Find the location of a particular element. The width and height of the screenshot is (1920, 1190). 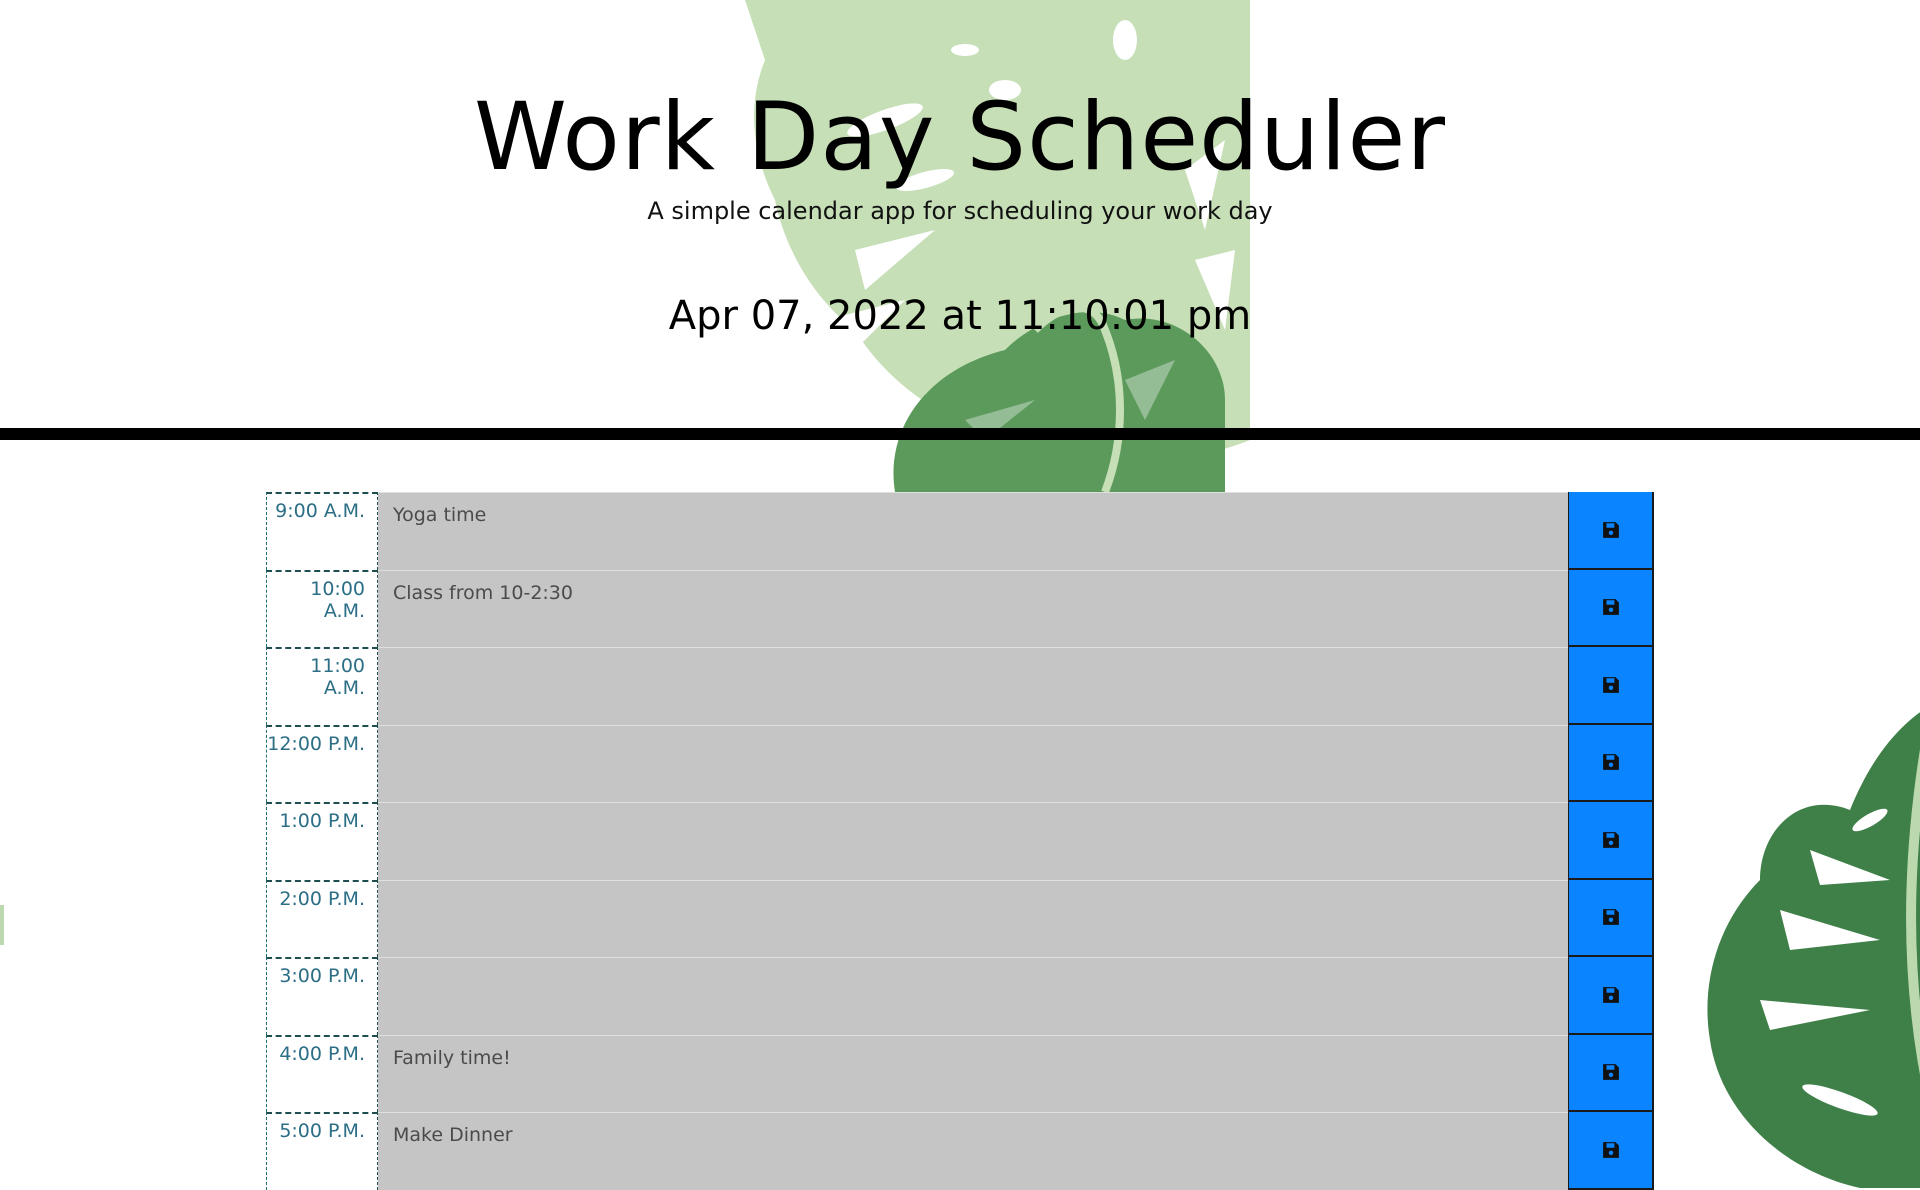

event-description-input: Yoga time is located at coordinates (973, 531).